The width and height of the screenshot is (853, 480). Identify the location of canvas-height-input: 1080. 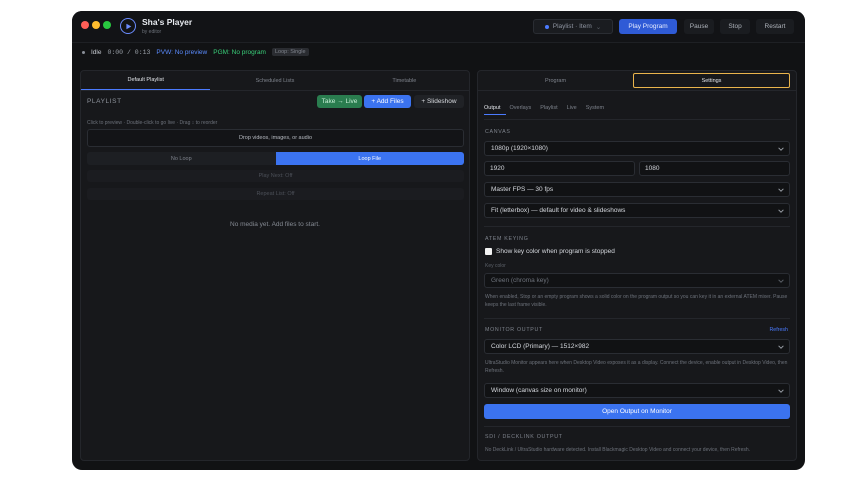
(714, 168).